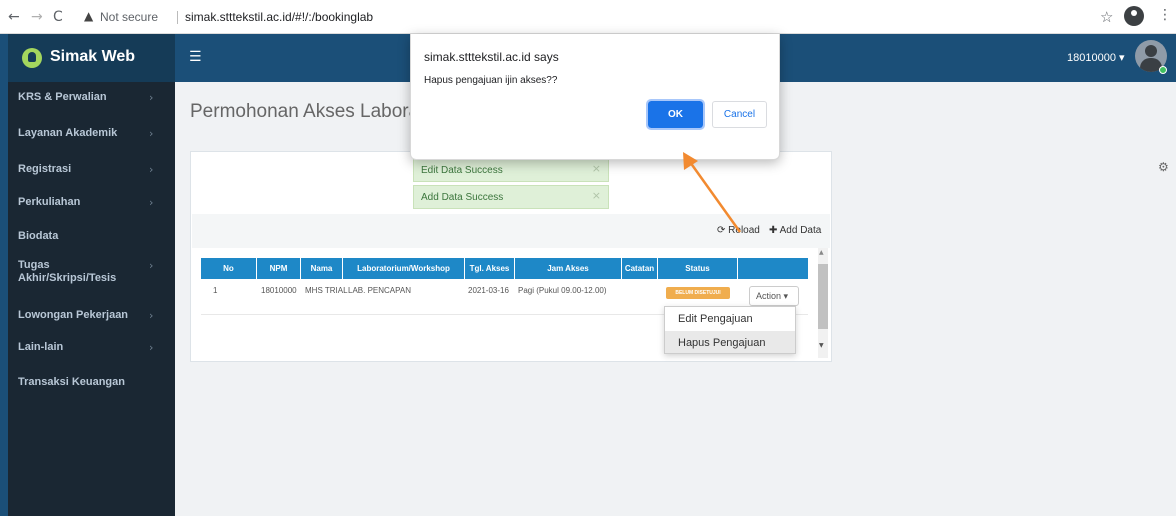  Describe the element at coordinates (773, 268) in the screenshot. I see `column-header` at that location.